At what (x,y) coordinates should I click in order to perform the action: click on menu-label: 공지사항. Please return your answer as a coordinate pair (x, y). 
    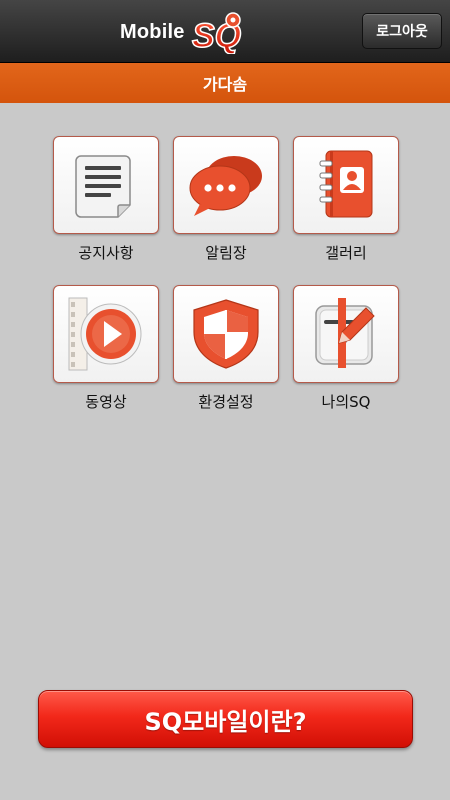
    Looking at the image, I should click on (106, 253).